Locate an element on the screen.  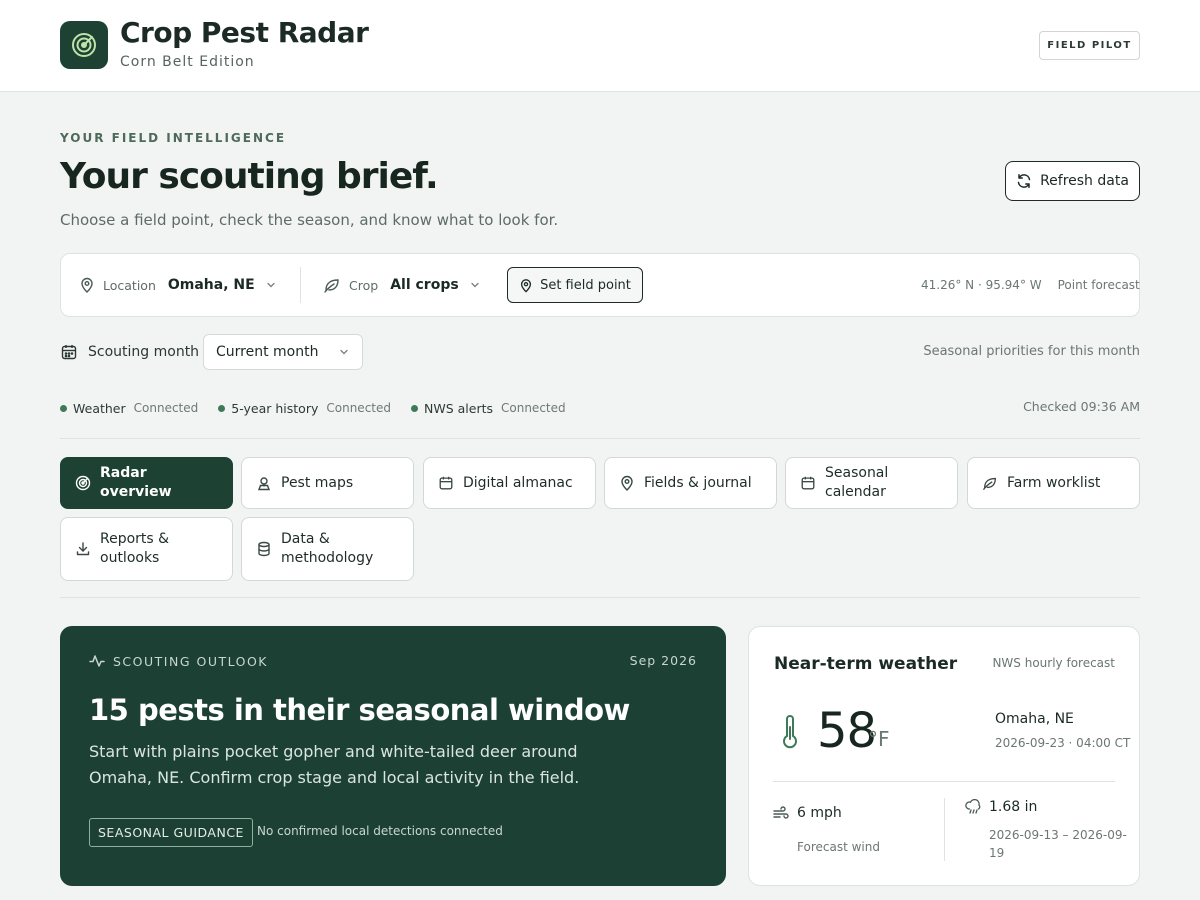
outlook-heading: 15 pests in their seasonal window is located at coordinates (359, 710).